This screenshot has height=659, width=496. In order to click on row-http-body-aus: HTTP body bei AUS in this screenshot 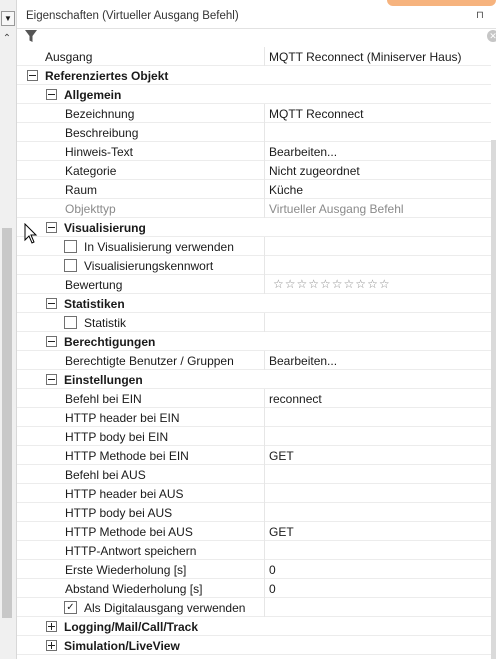, I will do `click(254, 512)`.